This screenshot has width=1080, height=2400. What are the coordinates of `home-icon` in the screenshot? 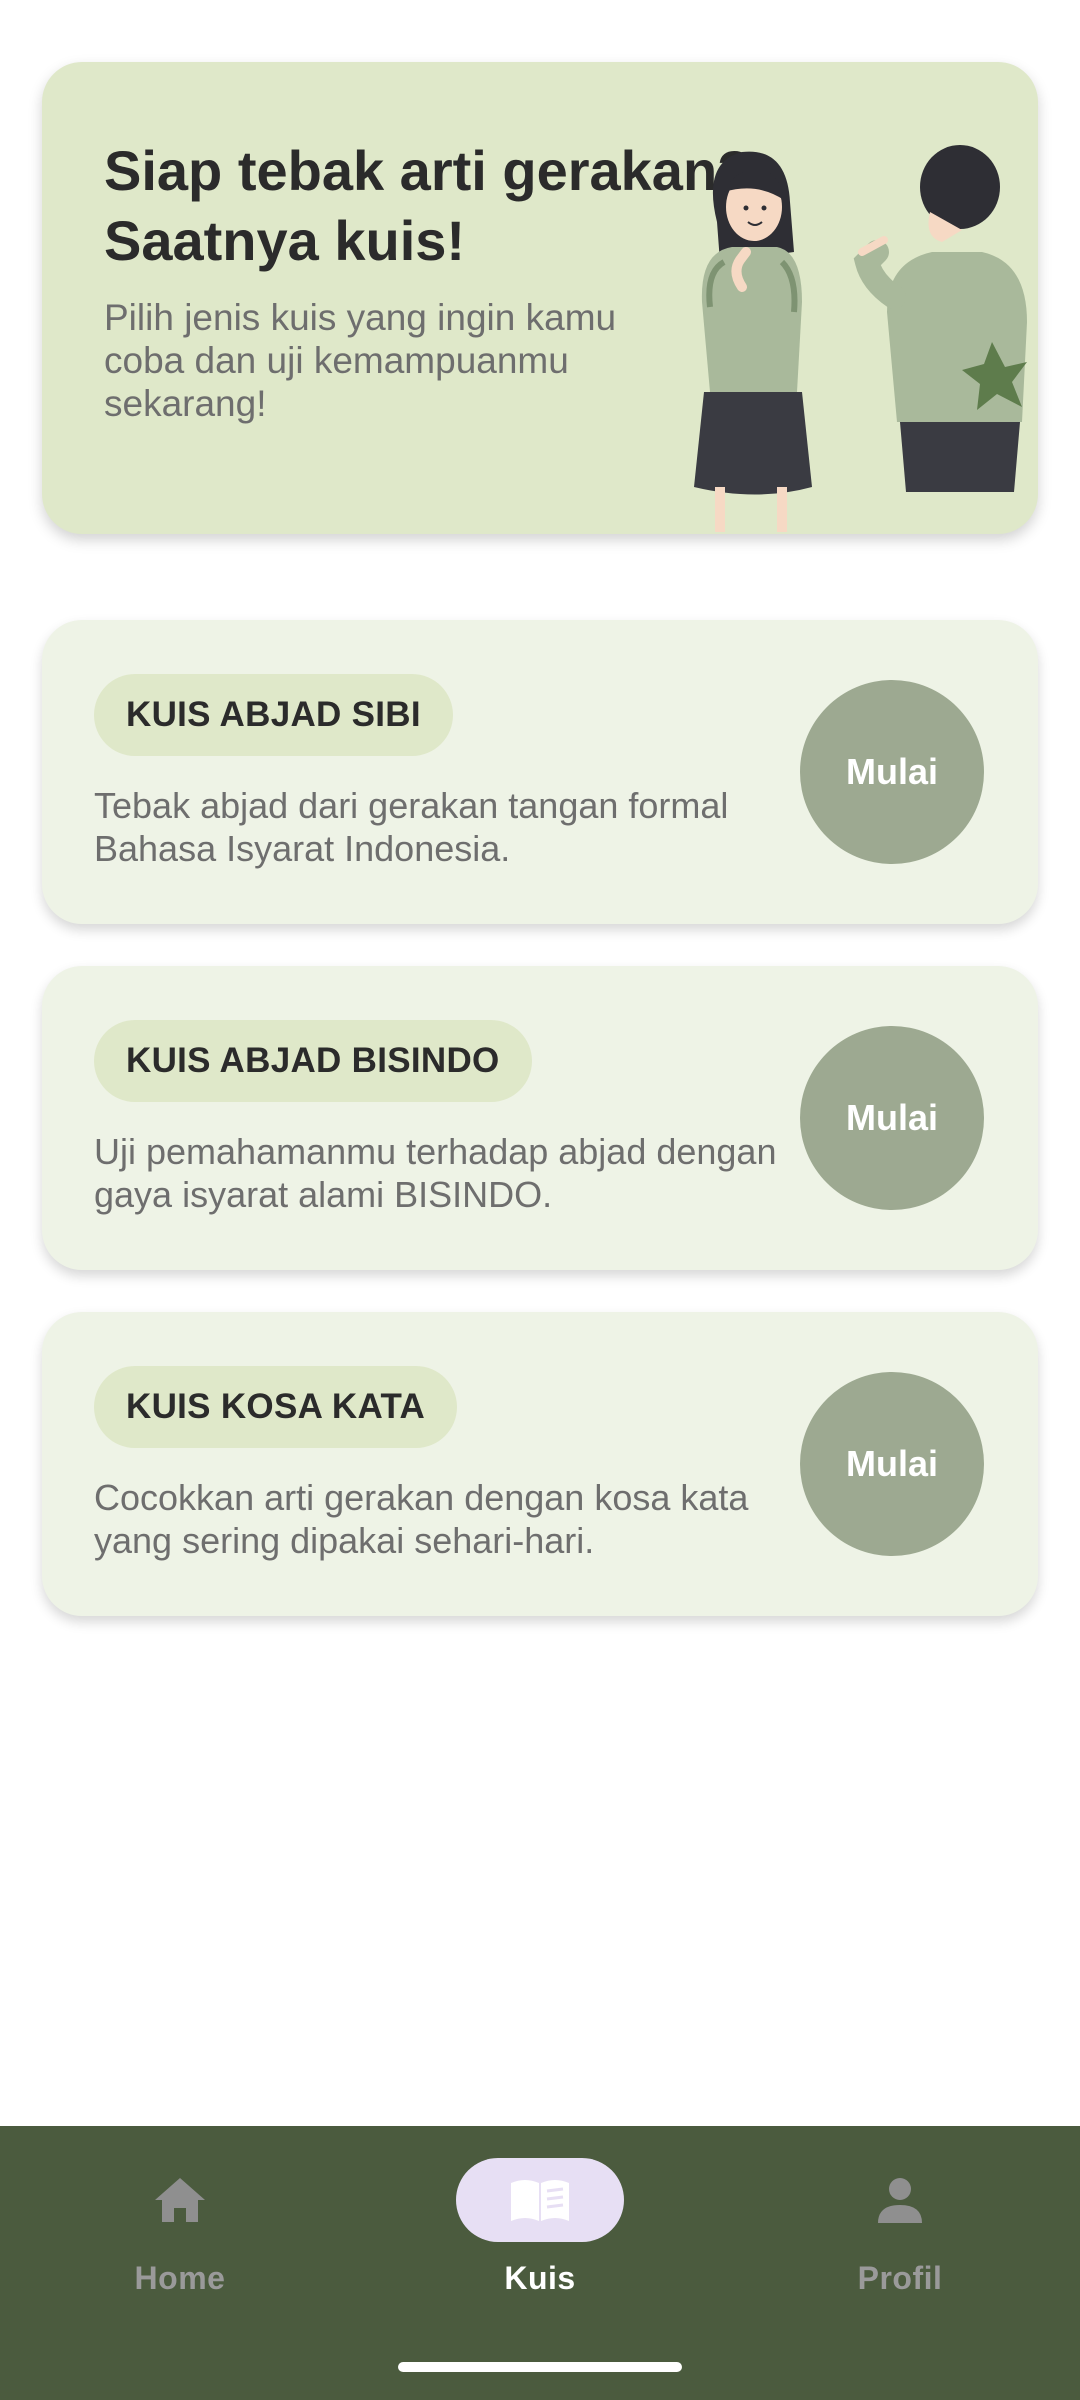 It's located at (180, 2200).